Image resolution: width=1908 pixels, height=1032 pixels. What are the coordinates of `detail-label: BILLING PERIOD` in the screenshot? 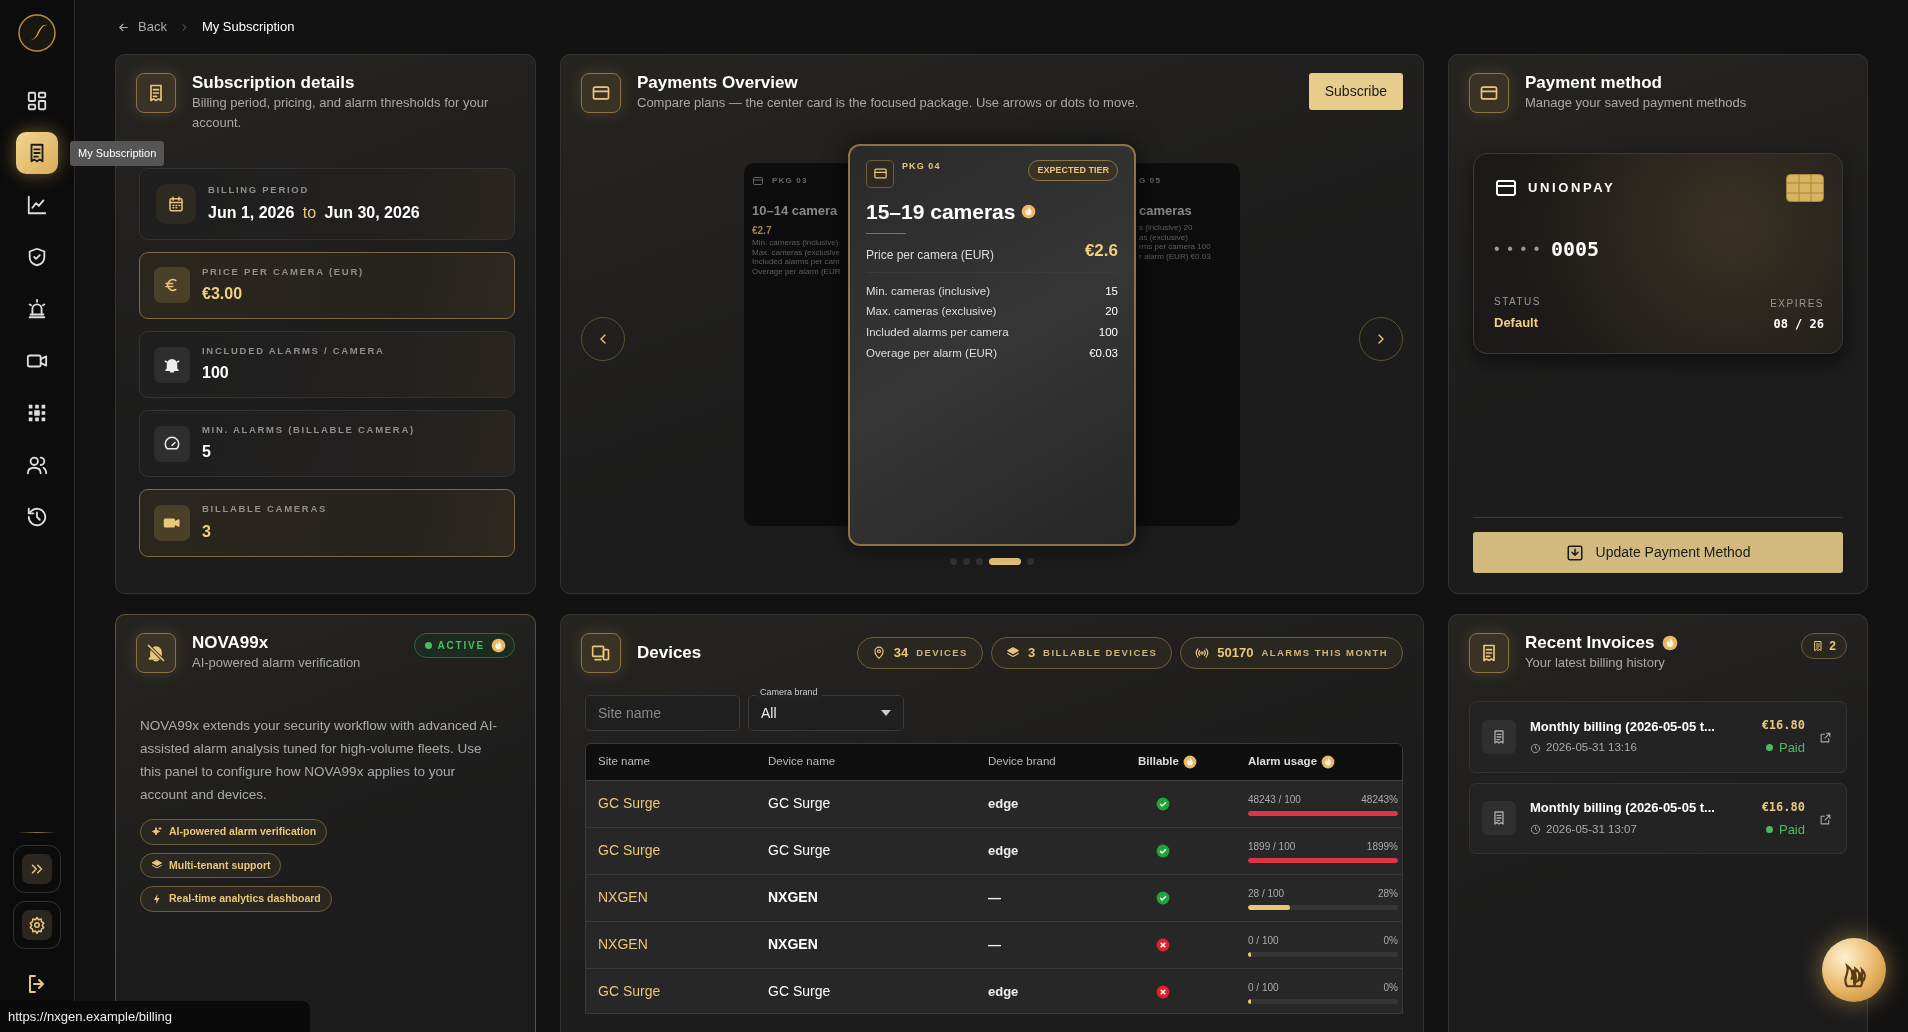 It's located at (259, 190).